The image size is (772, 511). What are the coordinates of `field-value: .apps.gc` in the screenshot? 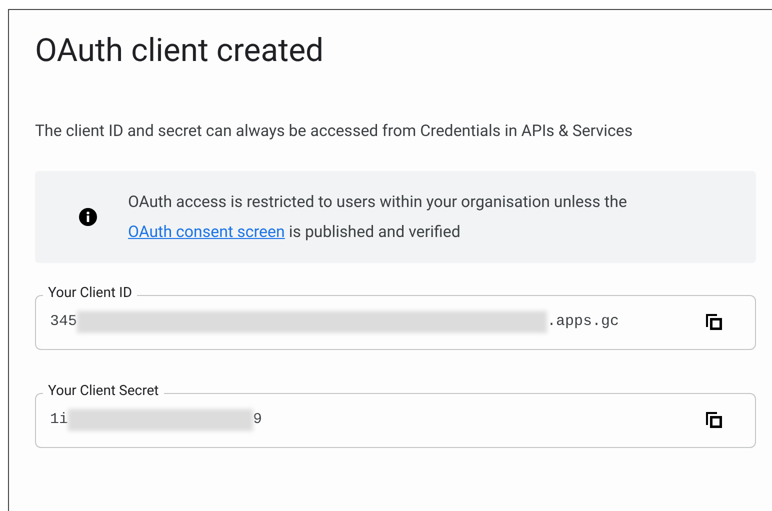 It's located at (583, 322).